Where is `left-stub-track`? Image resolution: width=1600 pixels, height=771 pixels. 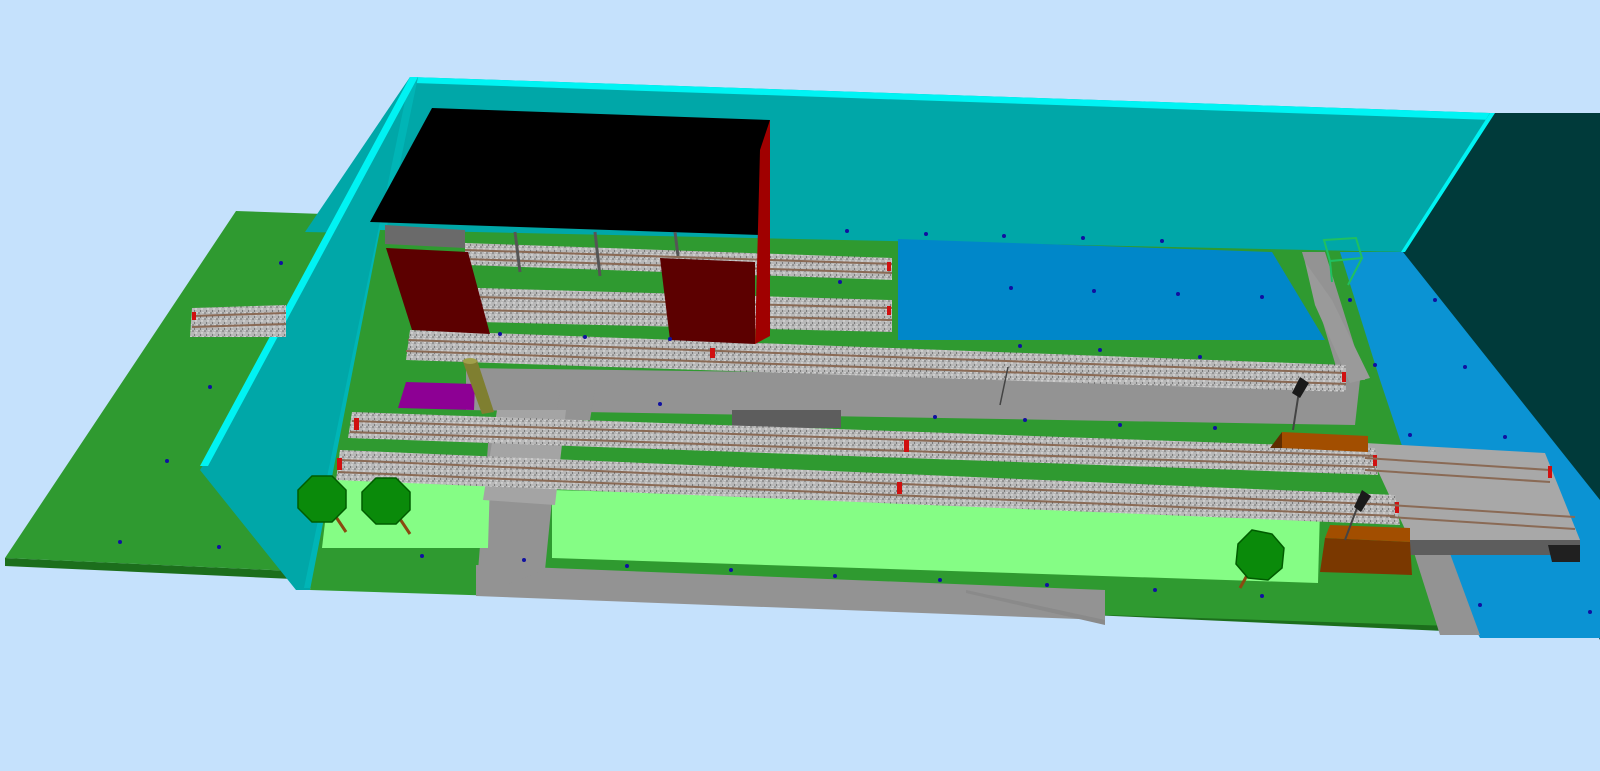
left-stub-track is located at coordinates (238, 321).